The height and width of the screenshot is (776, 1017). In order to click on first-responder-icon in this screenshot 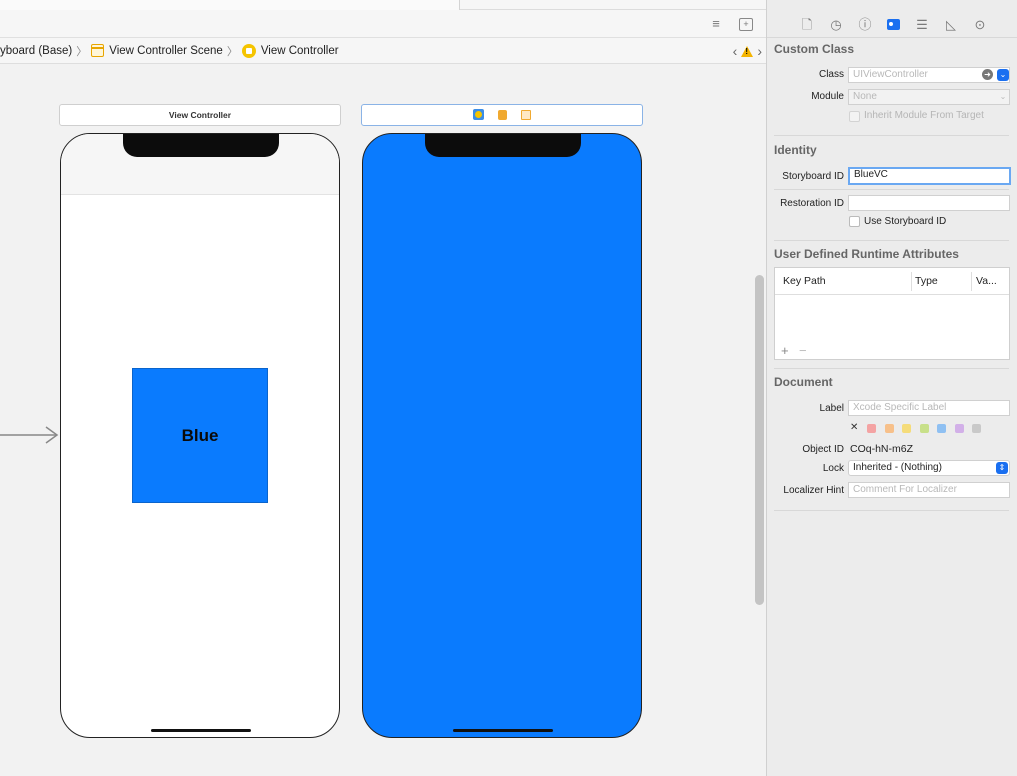, I will do `click(502, 115)`.